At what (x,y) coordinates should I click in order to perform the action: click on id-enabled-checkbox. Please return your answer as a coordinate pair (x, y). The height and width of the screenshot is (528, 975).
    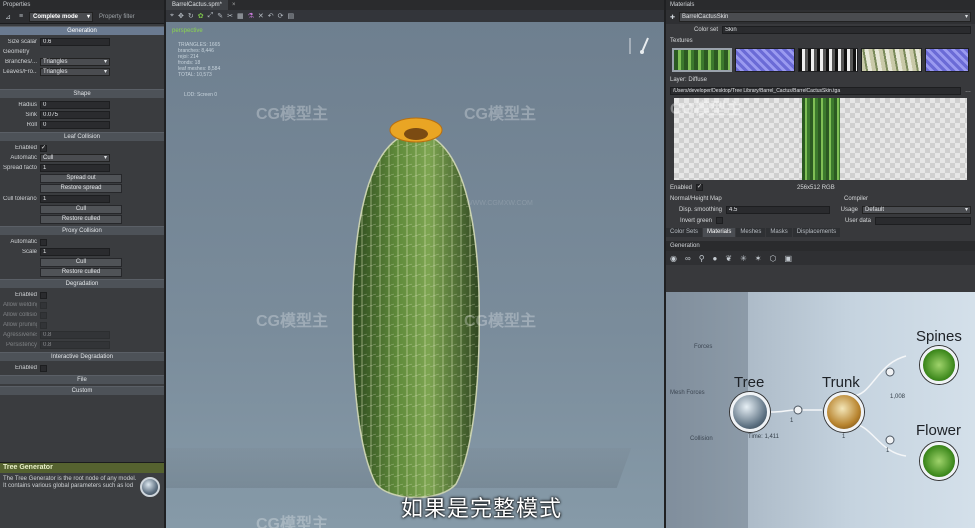
    Looking at the image, I should click on (43, 368).